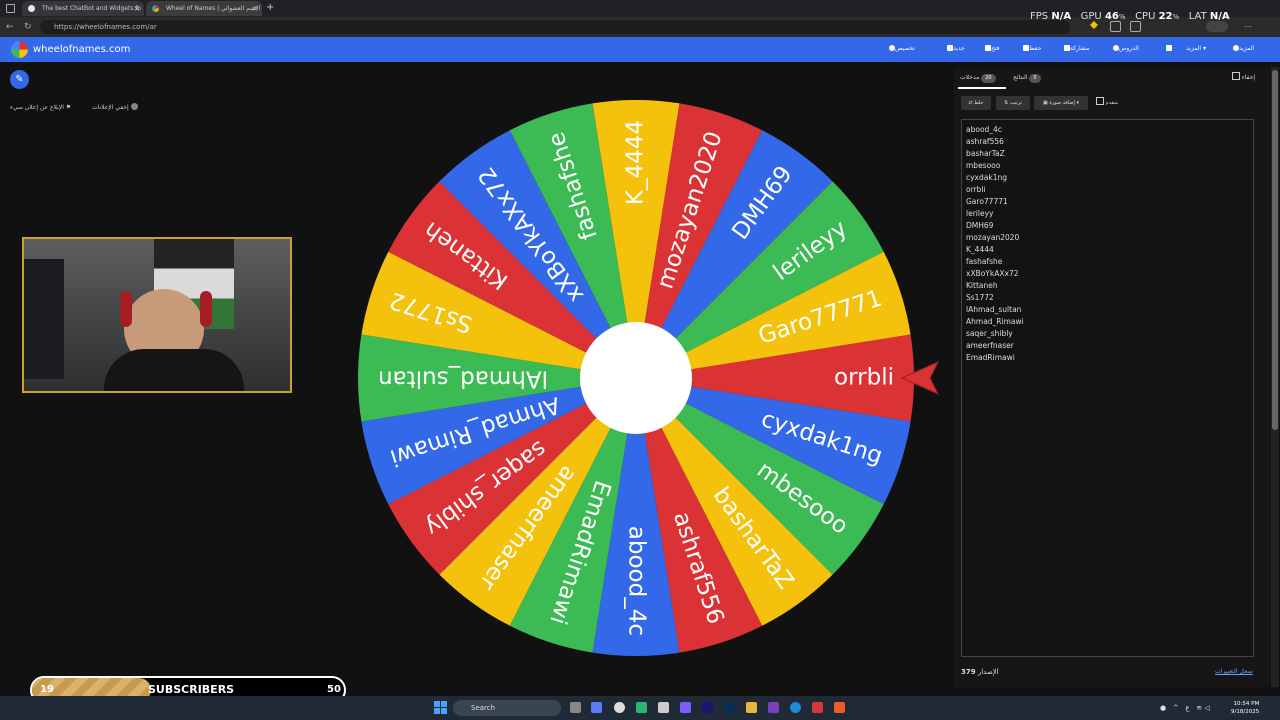 Image resolution: width=1280 pixels, height=720 pixels. What do you see at coordinates (979, 103) in the screenshot?
I see `shuffle-label: خلط` at bounding box center [979, 103].